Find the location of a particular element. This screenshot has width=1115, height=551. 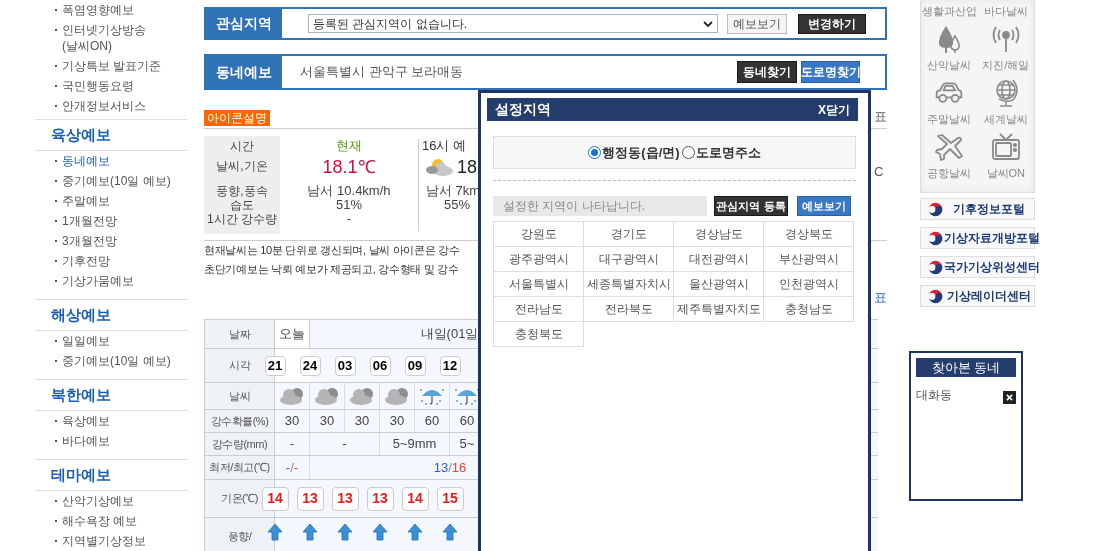

region-link: 부산광역시 is located at coordinates (809, 259).